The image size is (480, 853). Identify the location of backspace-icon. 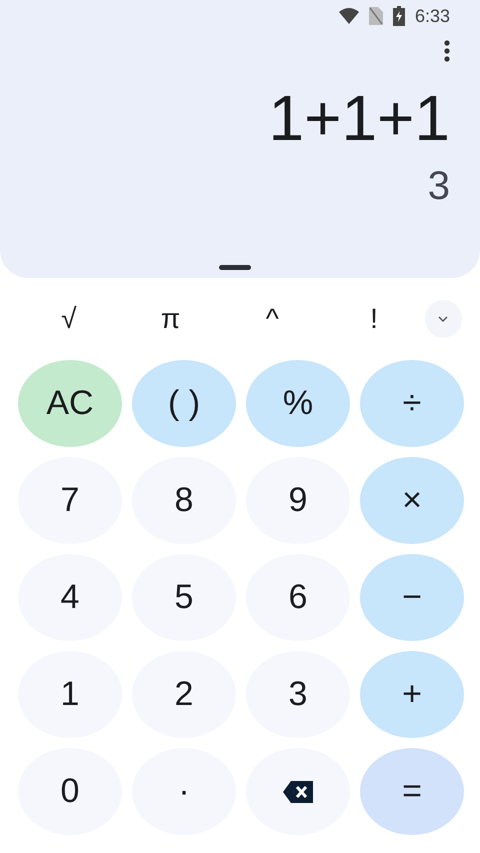
(298, 791).